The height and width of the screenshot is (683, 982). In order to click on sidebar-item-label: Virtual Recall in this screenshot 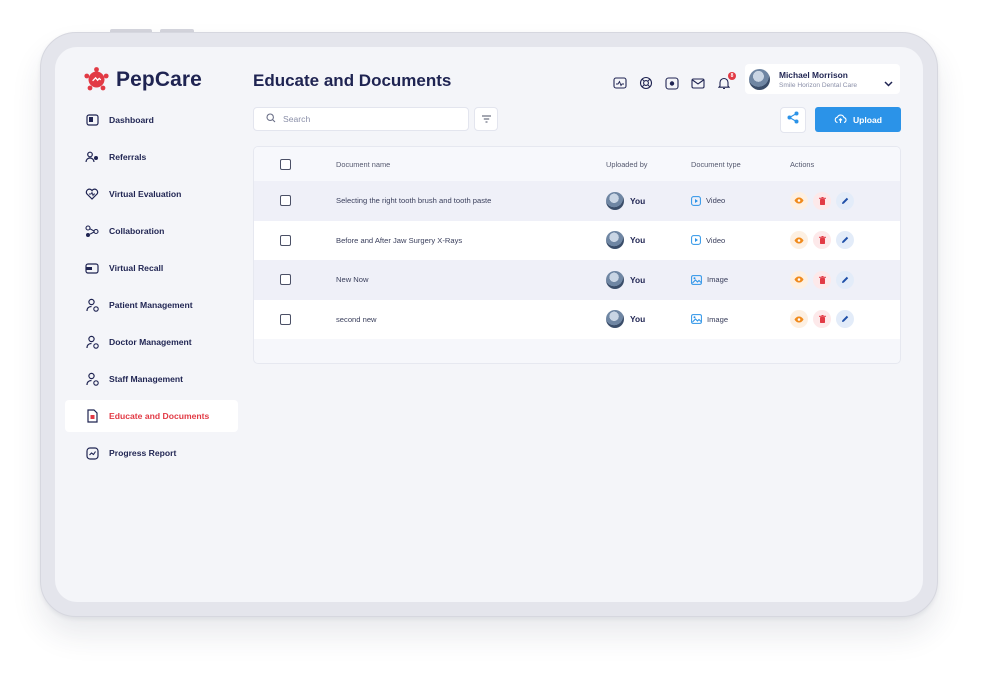, I will do `click(136, 268)`.